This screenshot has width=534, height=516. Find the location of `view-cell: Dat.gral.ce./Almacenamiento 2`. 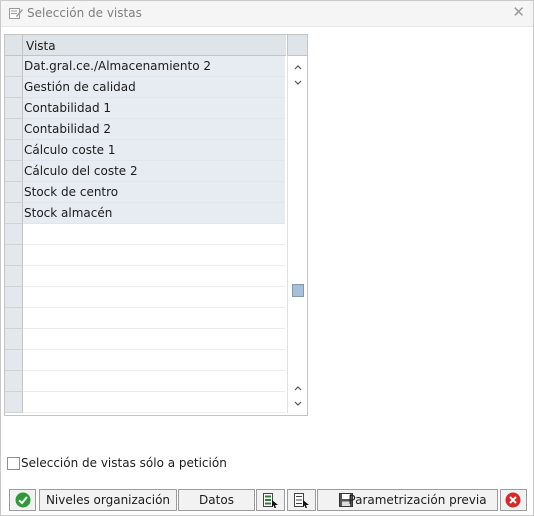

view-cell: Dat.gral.ce./Almacenamiento 2 is located at coordinates (154, 66).